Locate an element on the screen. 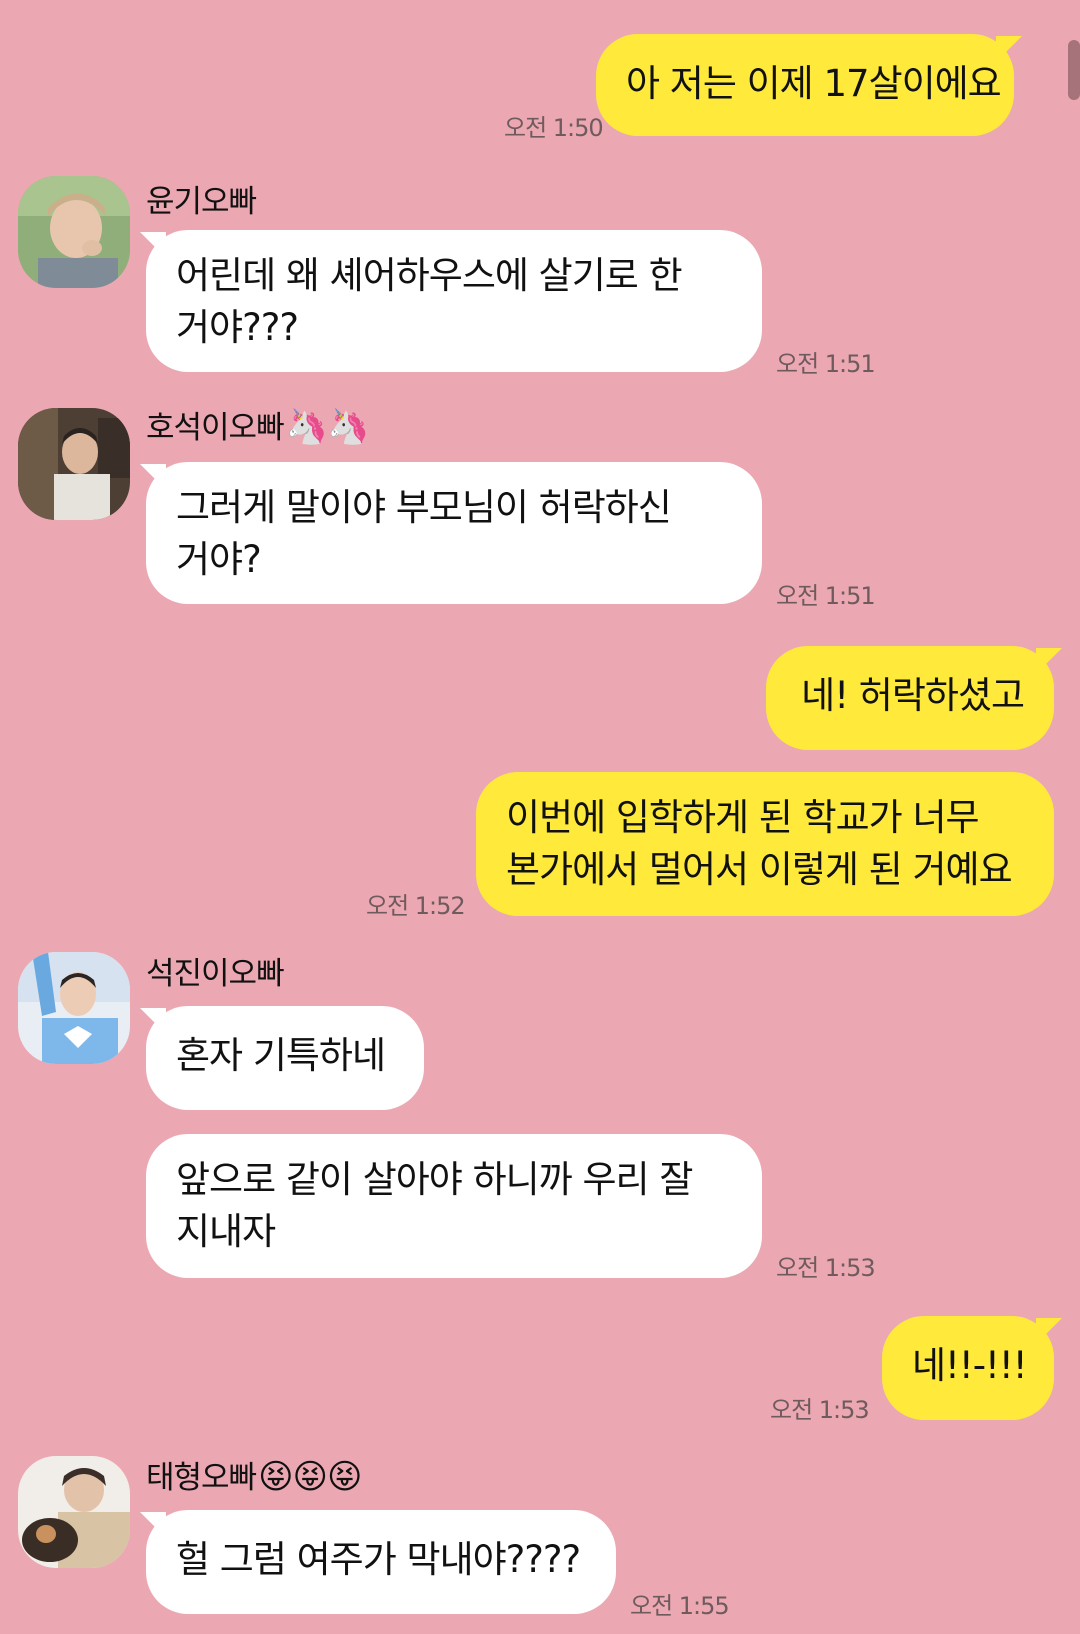 The height and width of the screenshot is (1634, 1080). incoming-message-bubble: 그러게 말이야 부모님이 허락하신 거야? is located at coordinates (454, 533).